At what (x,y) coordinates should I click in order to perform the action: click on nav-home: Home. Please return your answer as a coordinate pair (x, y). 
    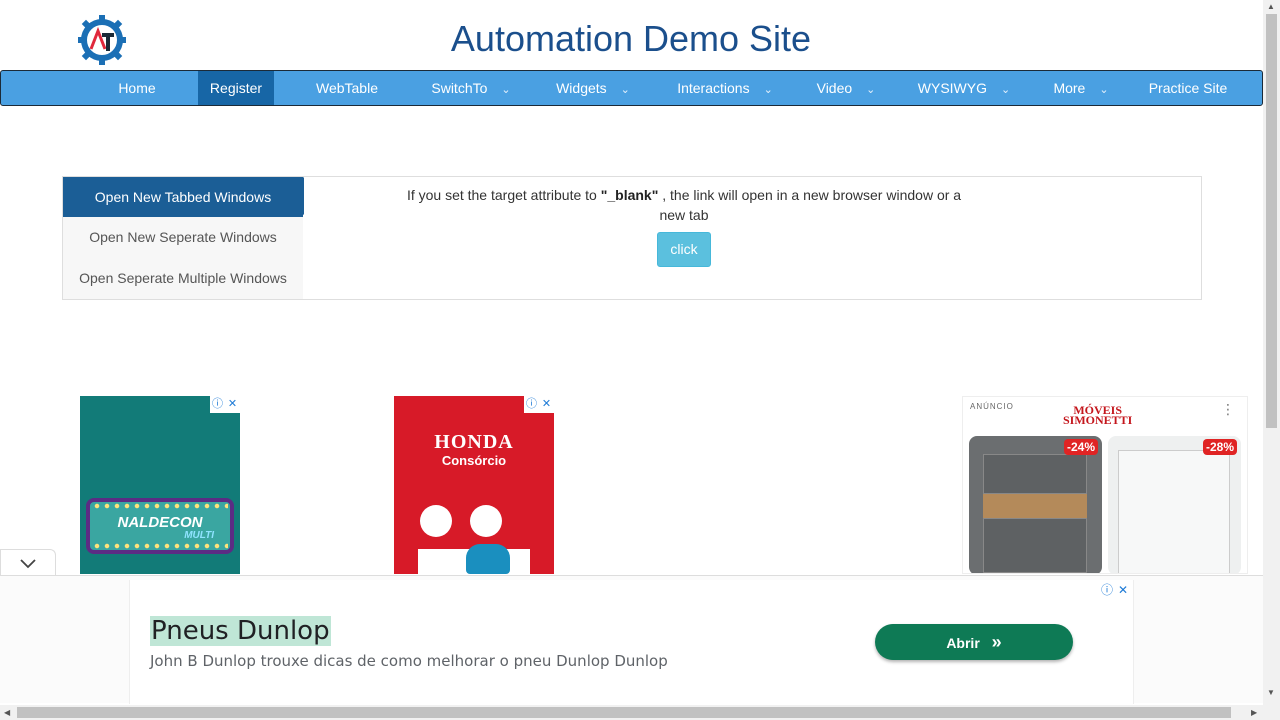
    Looking at the image, I should click on (137, 88).